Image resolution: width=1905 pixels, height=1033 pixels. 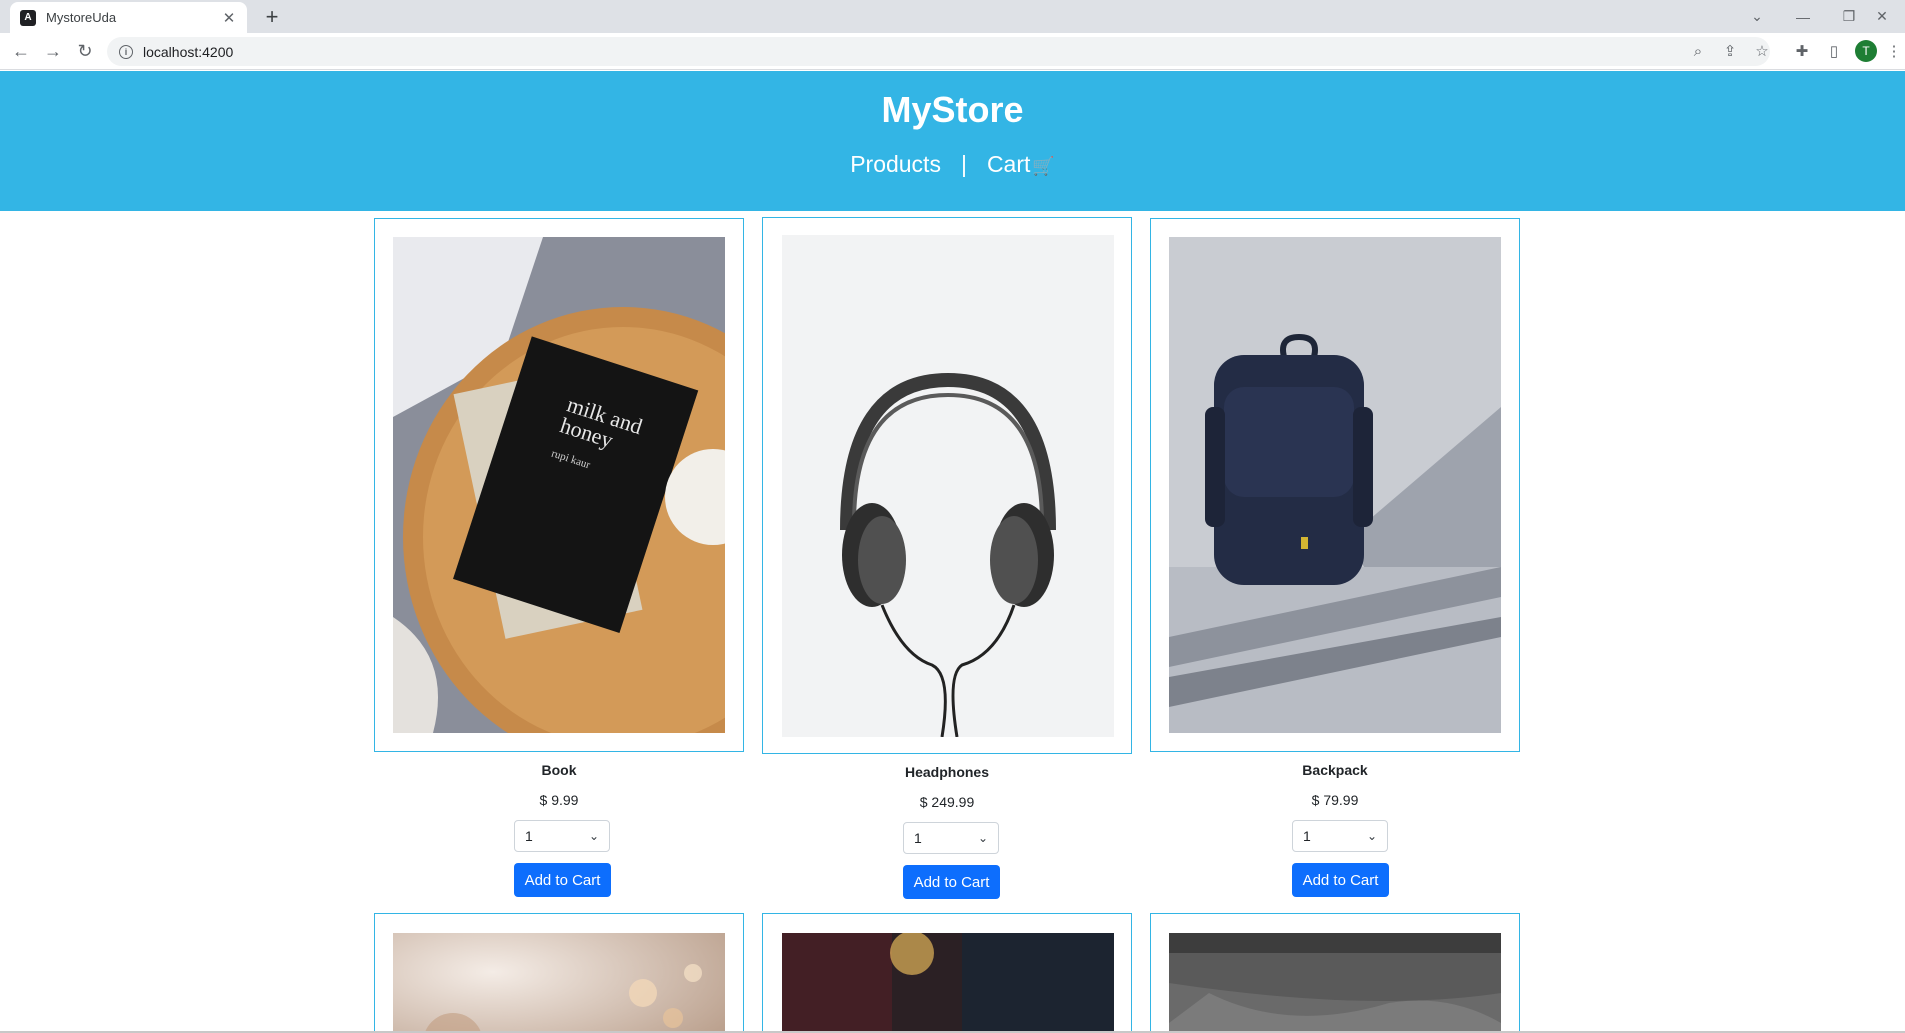 I want to click on product-name: Backpack, so click(x=1335, y=770).